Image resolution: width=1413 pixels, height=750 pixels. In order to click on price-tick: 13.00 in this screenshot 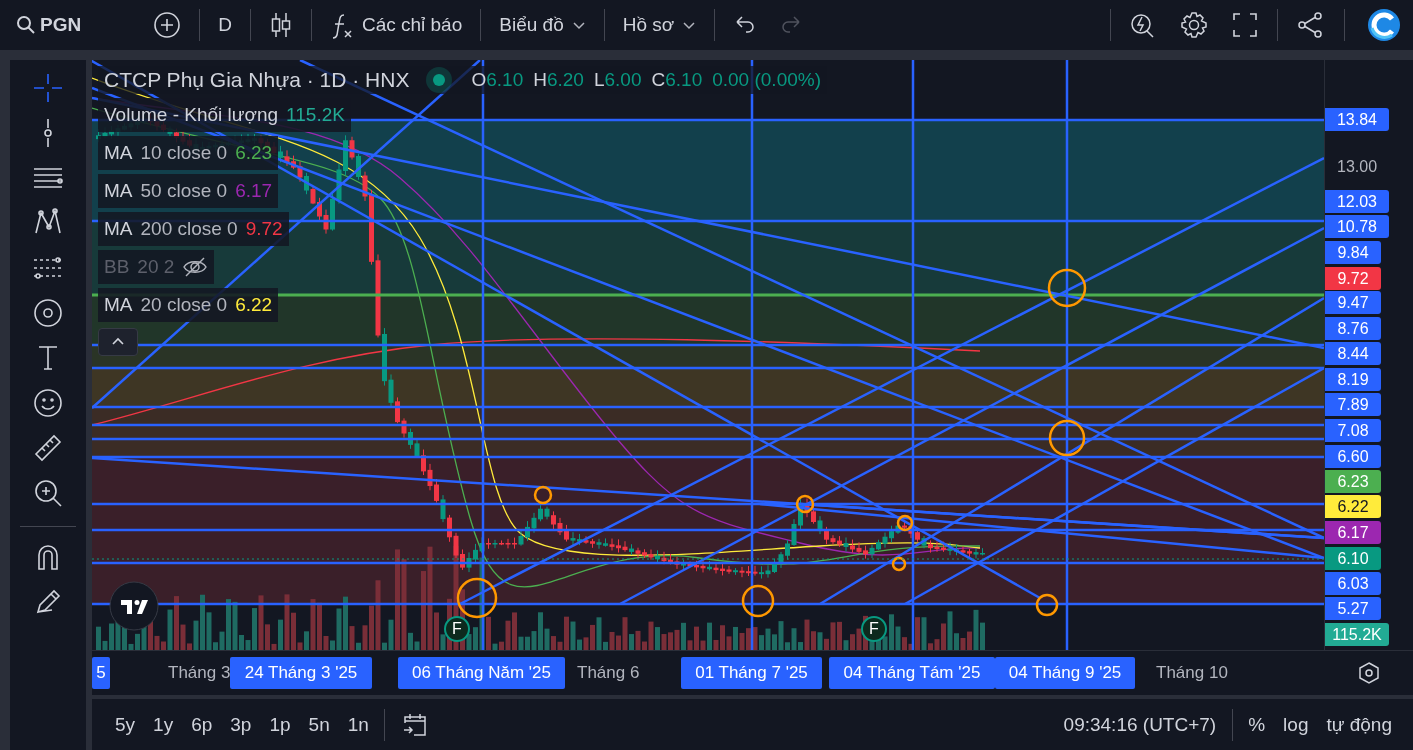, I will do `click(1357, 167)`.